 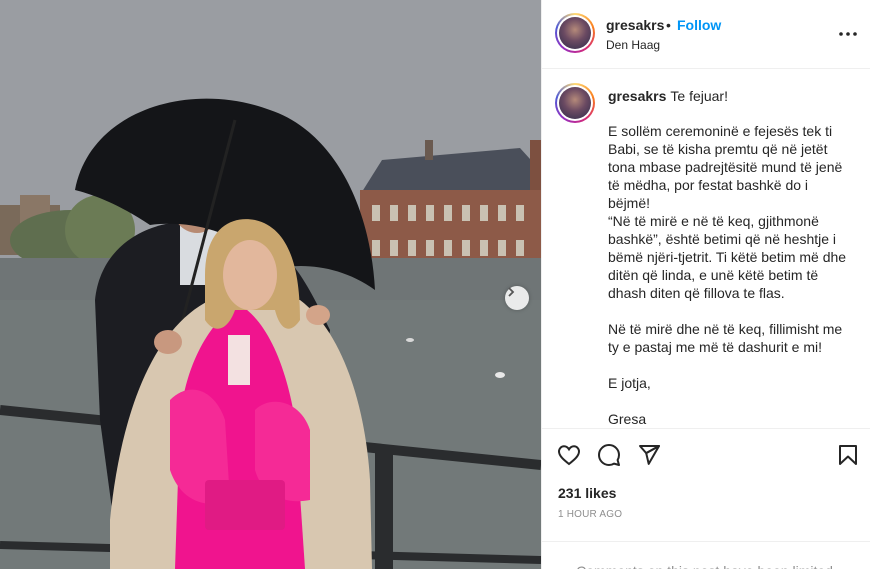 I want to click on bookmark-icon, so click(x=848, y=455).